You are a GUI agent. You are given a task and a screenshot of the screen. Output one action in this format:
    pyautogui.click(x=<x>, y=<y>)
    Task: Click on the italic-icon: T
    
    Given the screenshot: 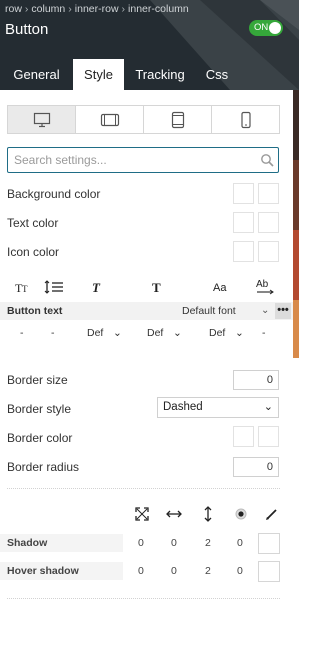 What is the action you would take?
    pyautogui.click(x=96, y=287)
    